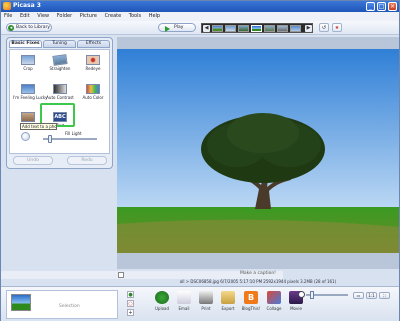 Image resolution: width=400 pixels, height=321 pixels. Describe the element at coordinates (25, 16) in the screenshot. I see `menu-edit: Edit` at that location.